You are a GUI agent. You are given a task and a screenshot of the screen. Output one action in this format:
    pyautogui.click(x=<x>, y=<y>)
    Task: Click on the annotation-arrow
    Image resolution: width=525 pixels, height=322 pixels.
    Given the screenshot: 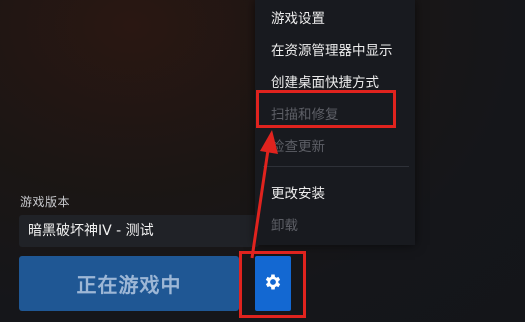 What is the action you would take?
    pyautogui.click(x=264, y=194)
    